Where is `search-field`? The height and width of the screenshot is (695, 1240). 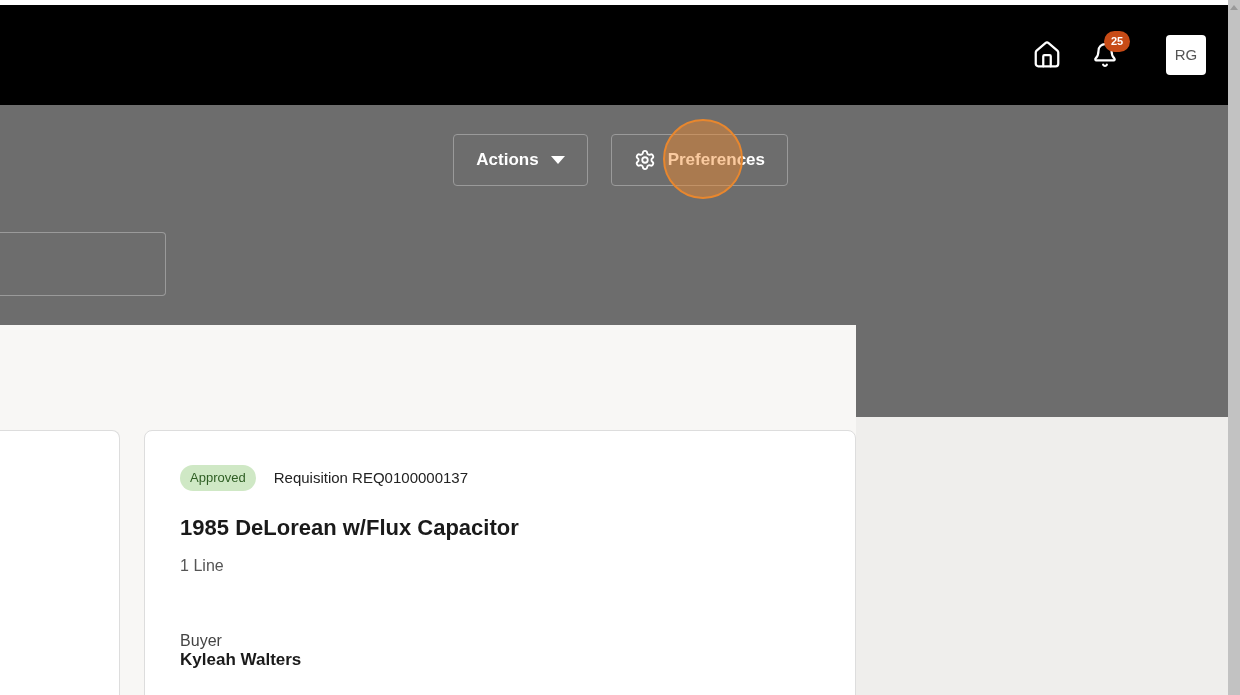
search-field is located at coordinates (83, 264).